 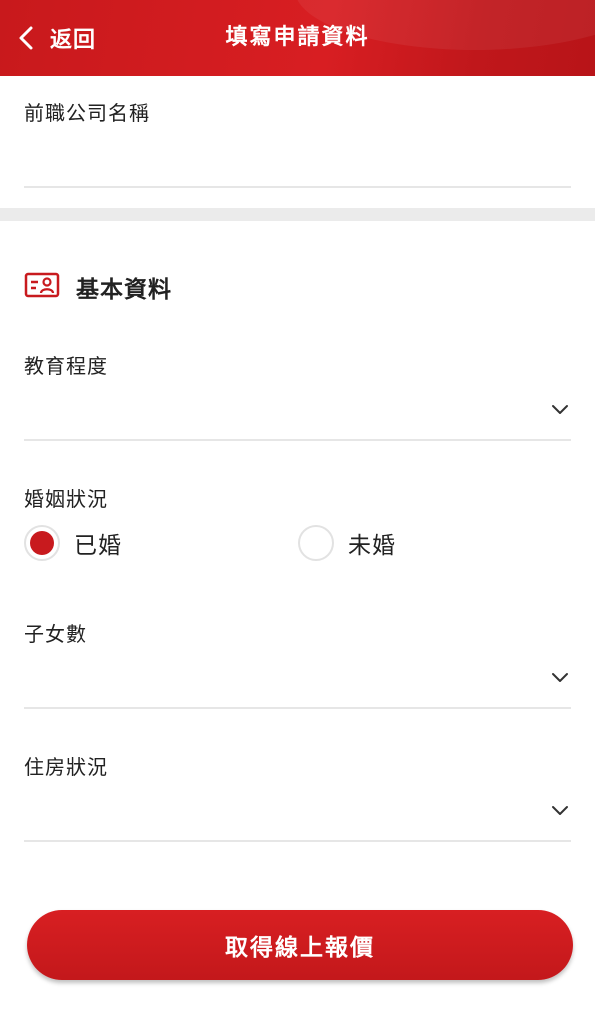 I want to click on housing-dropdown, so click(x=297, y=812).